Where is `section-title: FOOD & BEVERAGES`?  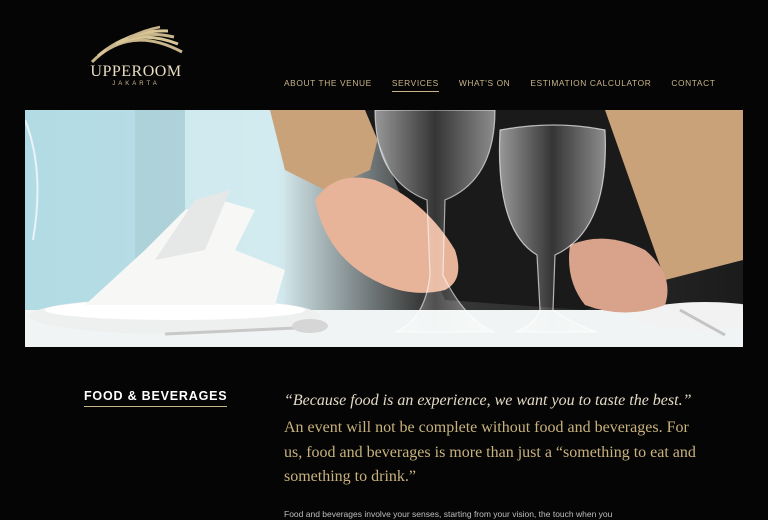
section-title: FOOD & BEVERAGES is located at coordinates (156, 398).